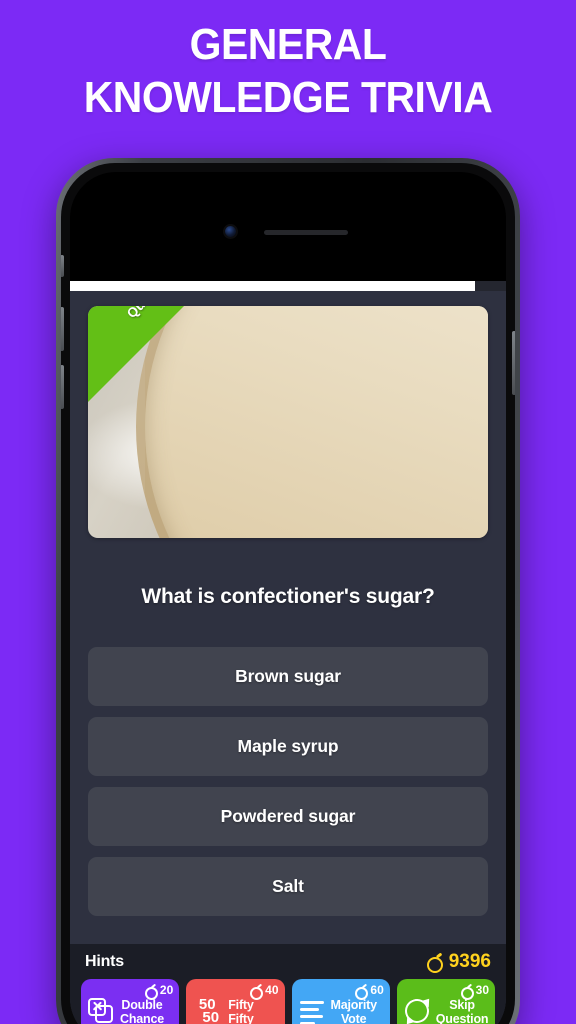  I want to click on hint-skip-question-button: 30 Skip Question, so click(445, 1001).